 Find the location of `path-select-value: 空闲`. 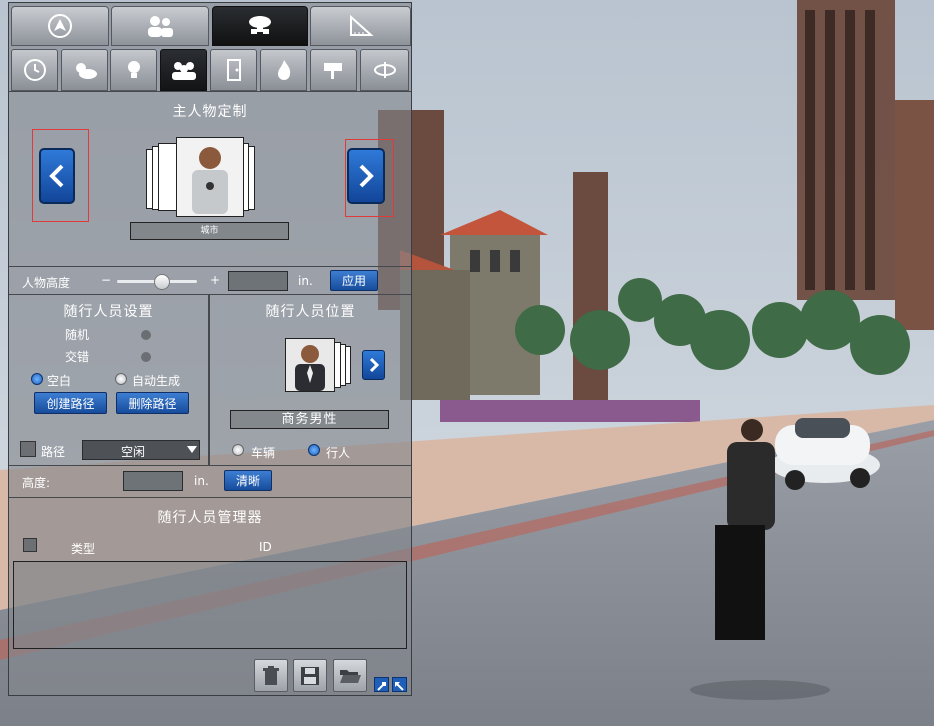

path-select-value: 空闲 is located at coordinates (132, 452).